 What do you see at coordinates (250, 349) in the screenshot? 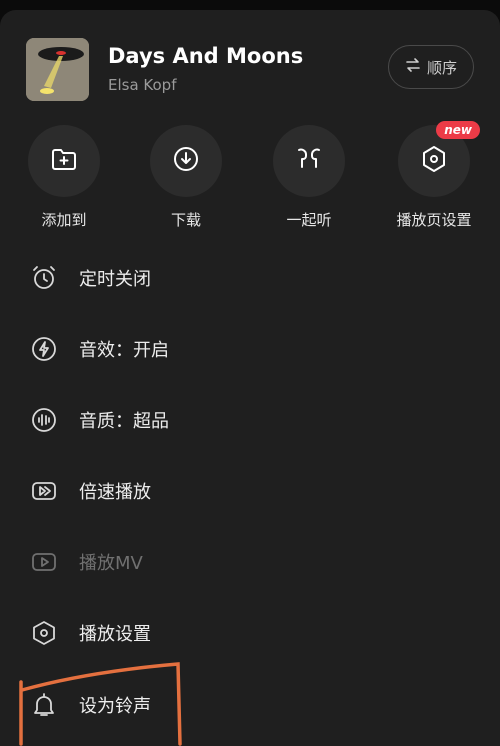
I see `menu-item-sound-effect: 音效：开启` at bounding box center [250, 349].